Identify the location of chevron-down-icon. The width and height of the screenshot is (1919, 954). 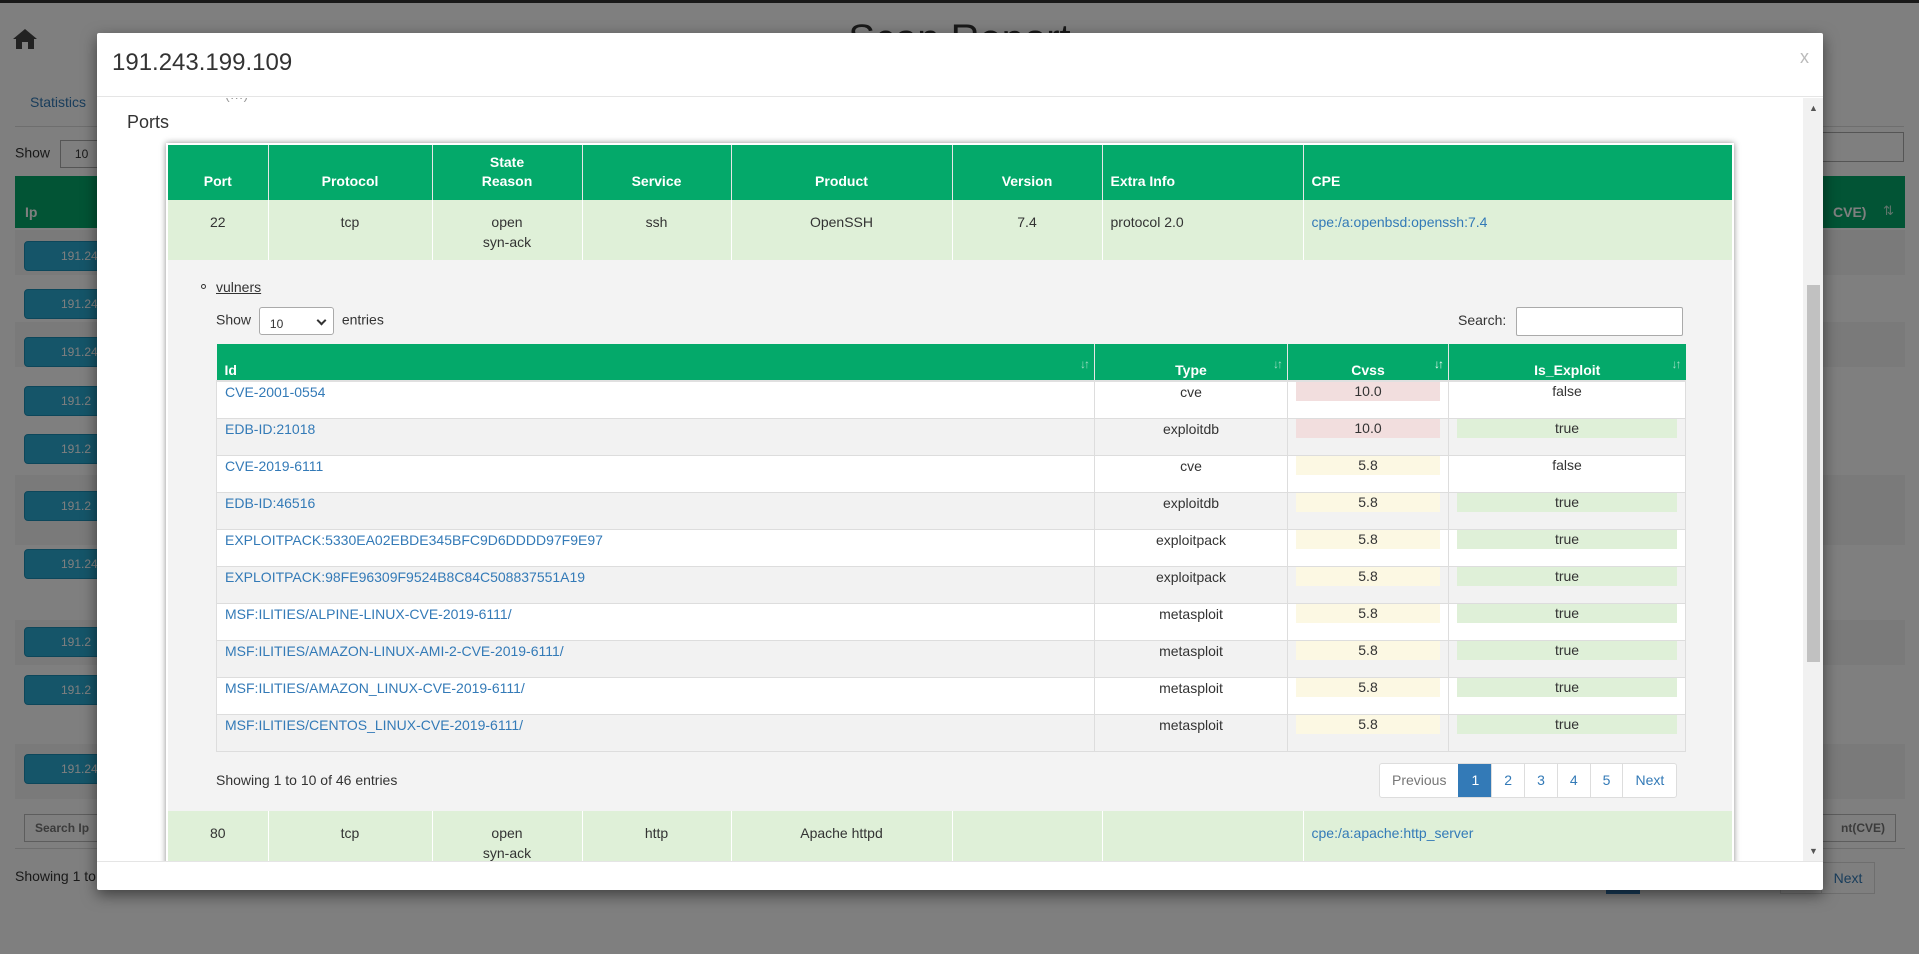
(321, 320).